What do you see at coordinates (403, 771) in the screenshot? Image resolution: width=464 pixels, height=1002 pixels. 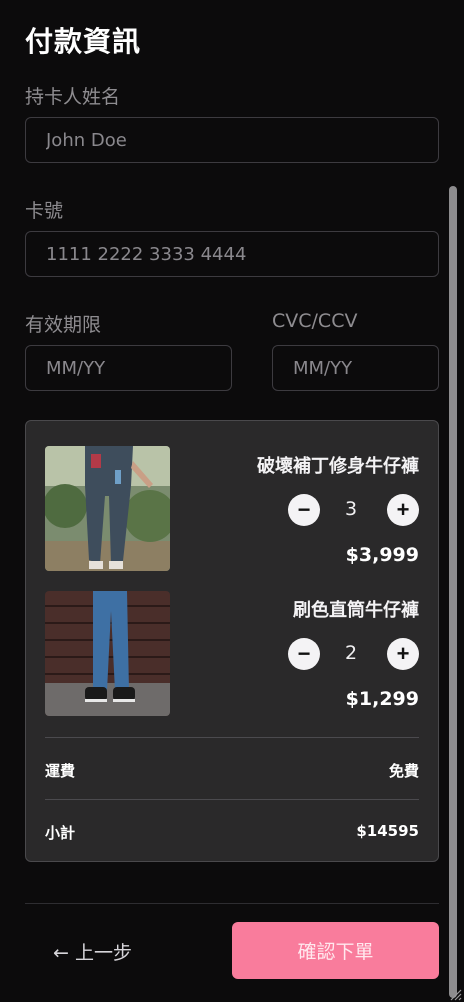 I see `shipping-value: 免費` at bounding box center [403, 771].